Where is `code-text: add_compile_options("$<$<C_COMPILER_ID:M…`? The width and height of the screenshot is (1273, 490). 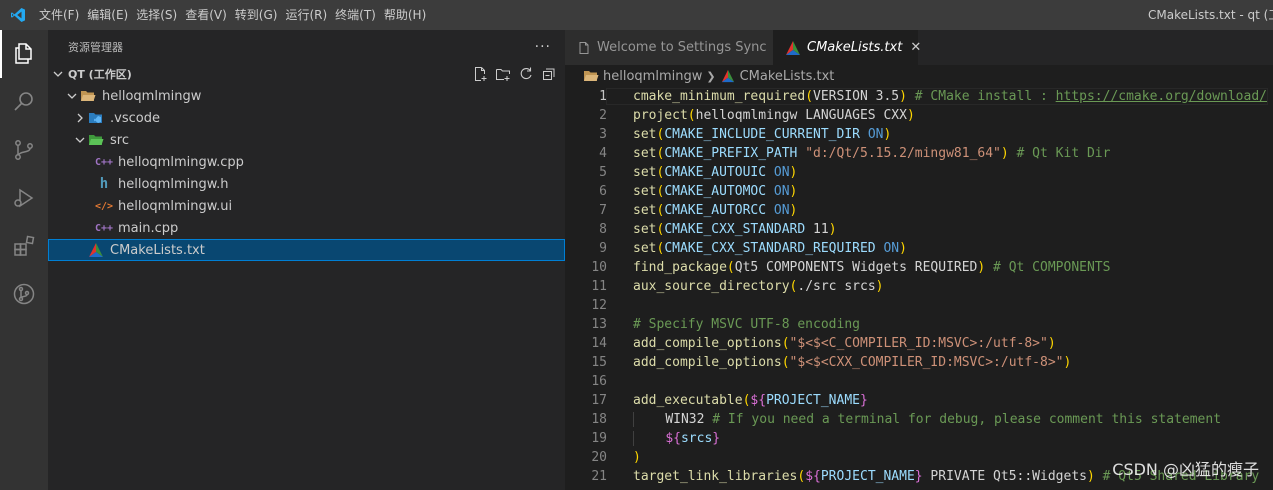
code-text: add_compile_options("$<$<C_COMPILER_ID:M… is located at coordinates (844, 343).